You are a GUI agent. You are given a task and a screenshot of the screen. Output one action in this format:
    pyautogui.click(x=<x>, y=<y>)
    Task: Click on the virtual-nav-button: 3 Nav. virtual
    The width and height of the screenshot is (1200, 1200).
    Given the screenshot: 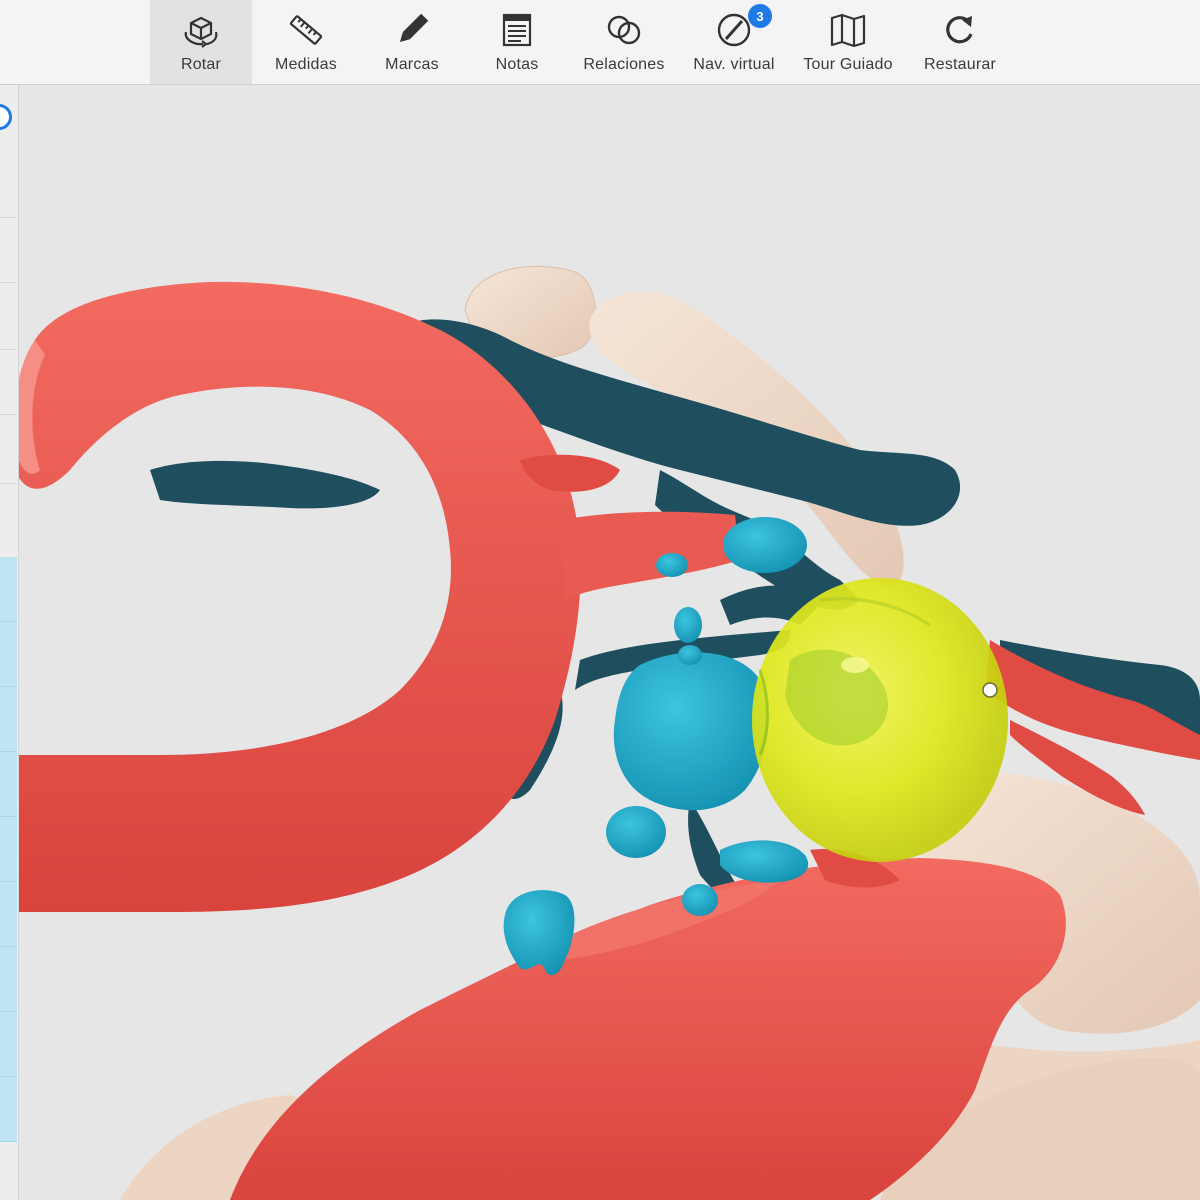 What is the action you would take?
    pyautogui.click(x=734, y=42)
    